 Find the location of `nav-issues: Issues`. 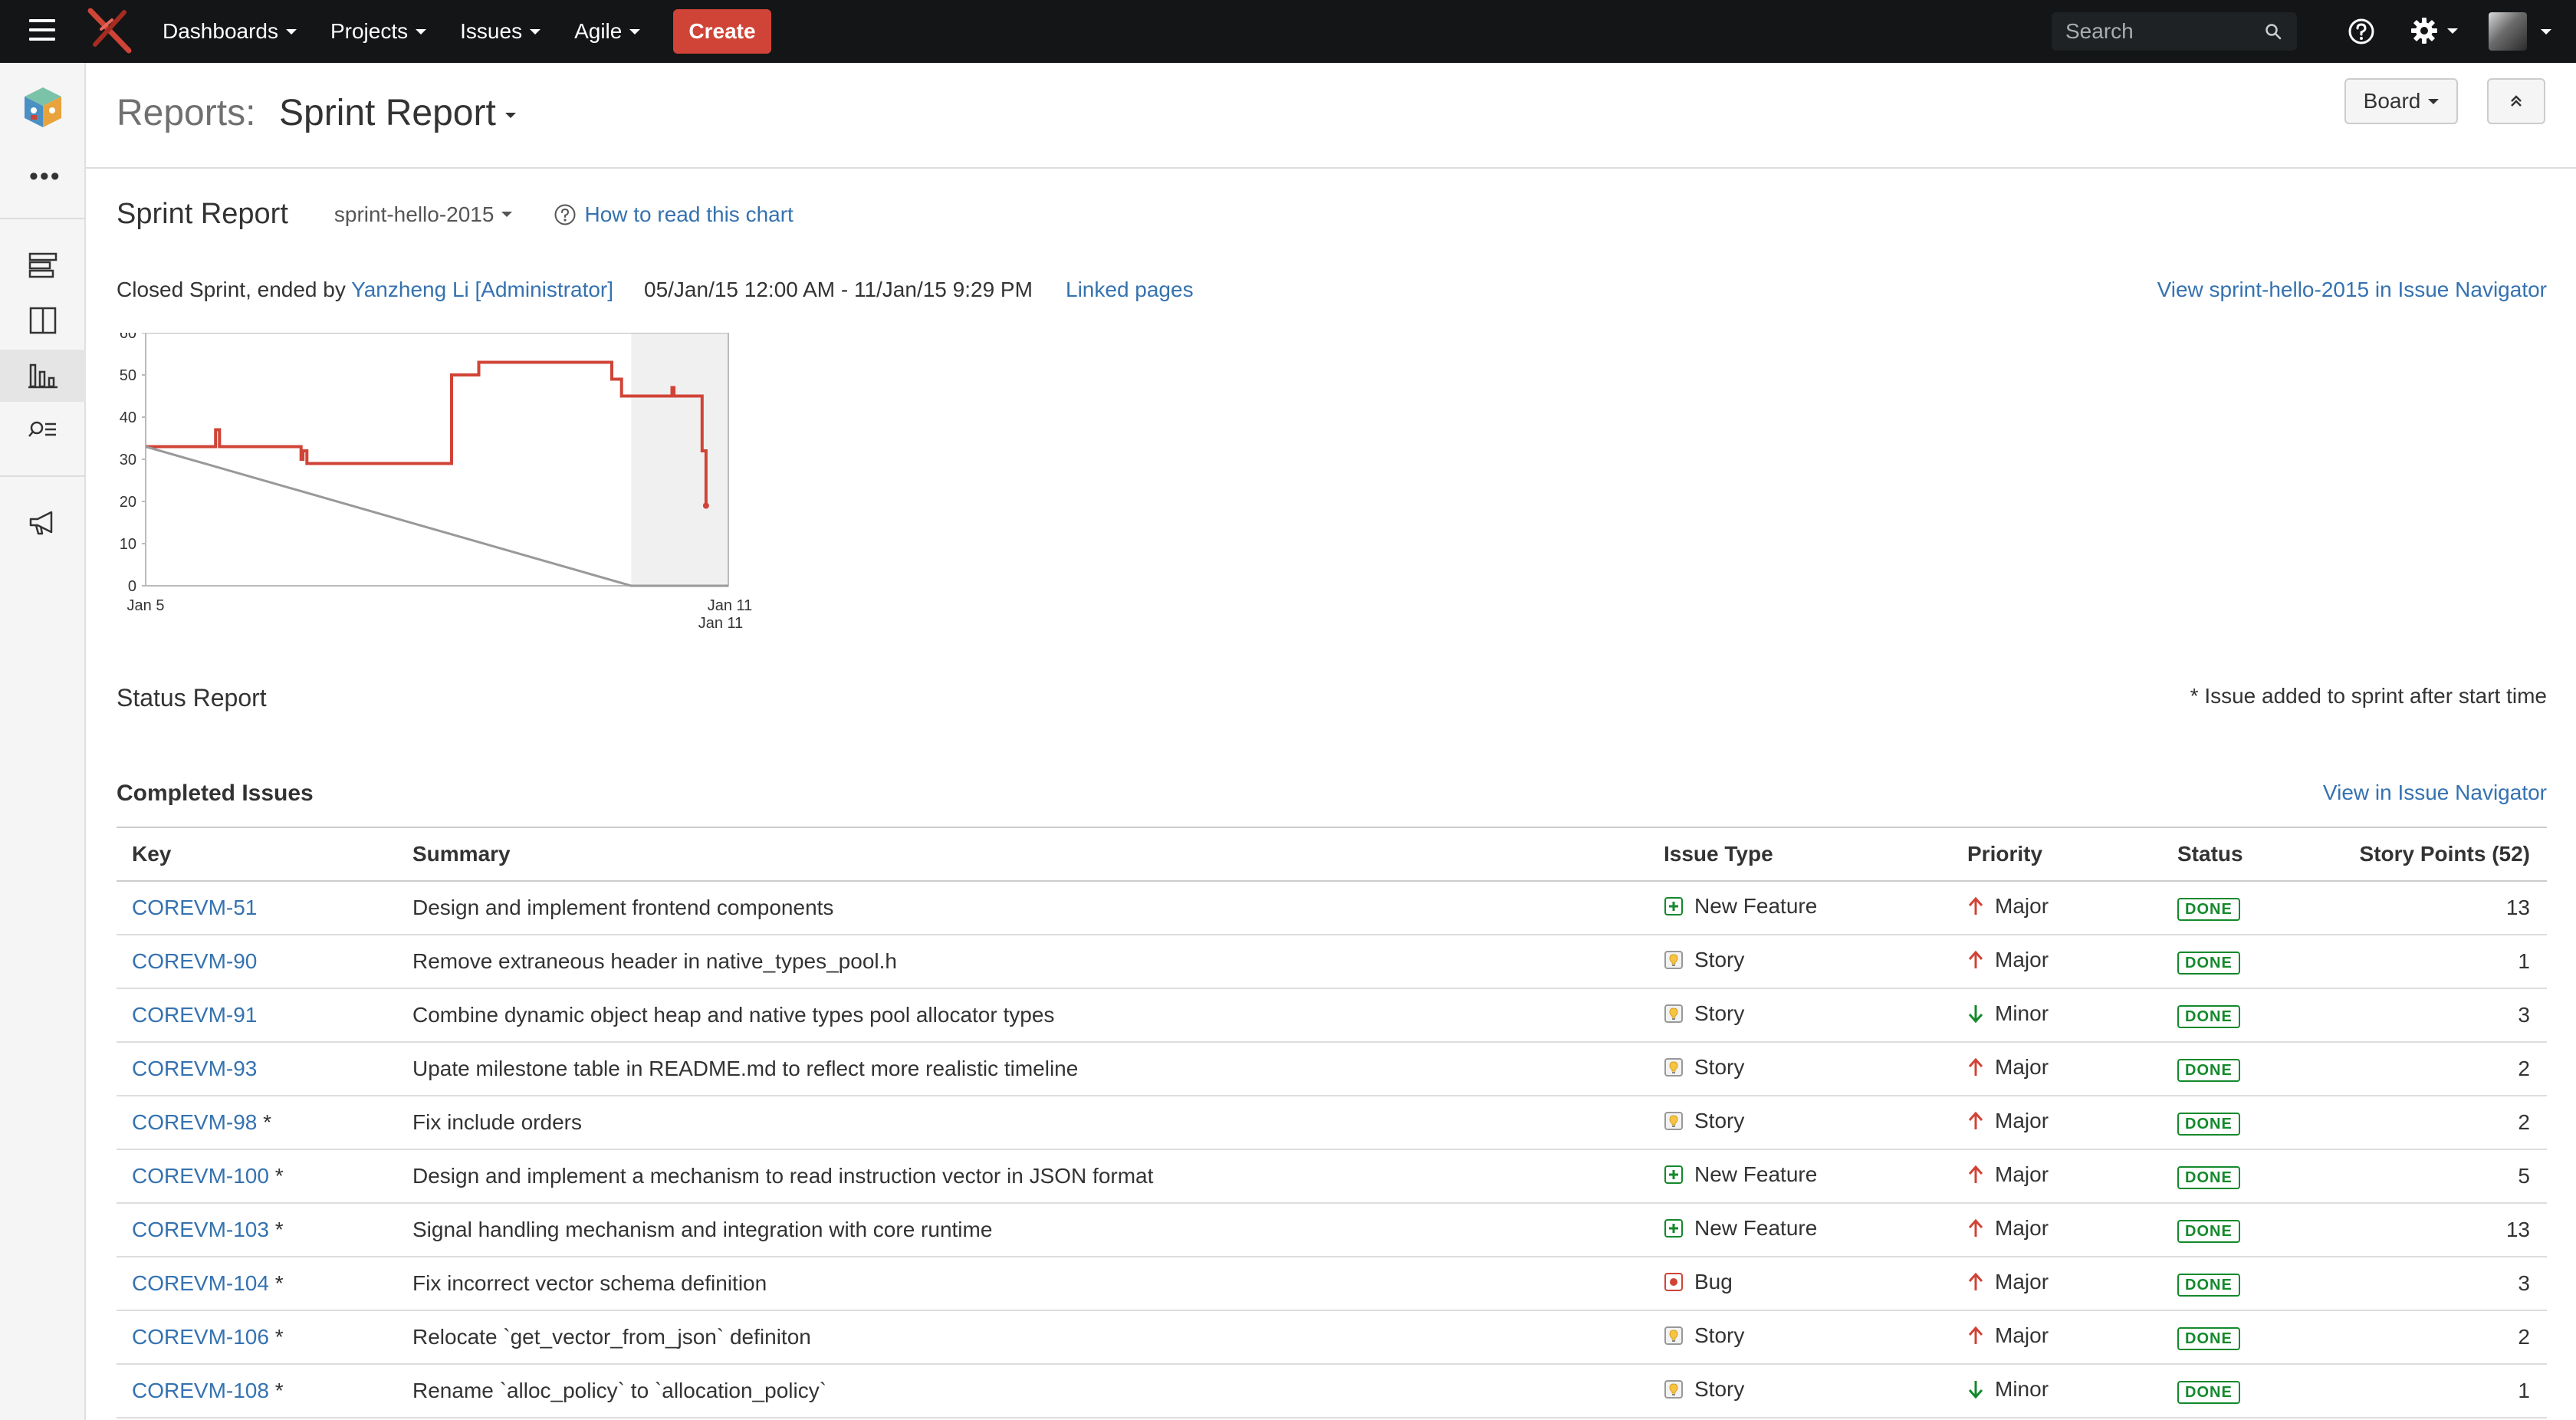

nav-issues: Issues is located at coordinates (501, 31).